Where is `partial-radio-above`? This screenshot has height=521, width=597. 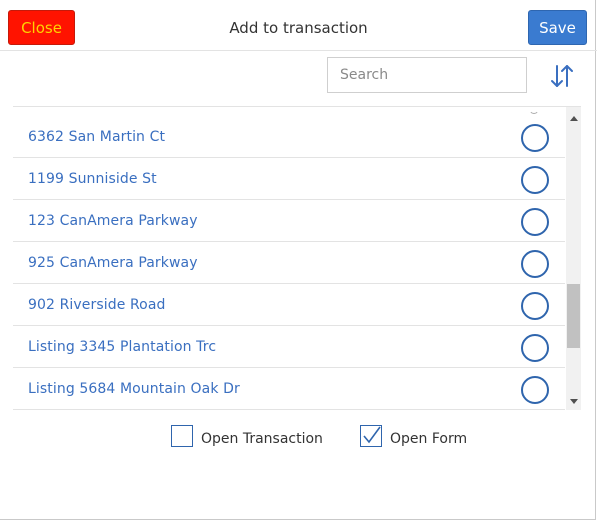
partial-radio-above is located at coordinates (534, 110).